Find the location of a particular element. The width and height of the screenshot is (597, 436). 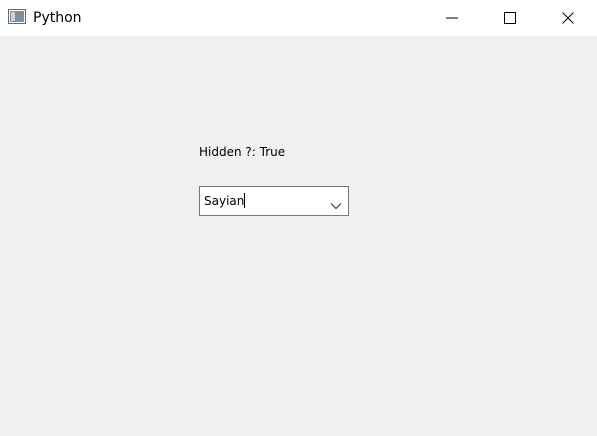

maximize-button is located at coordinates (510, 18).